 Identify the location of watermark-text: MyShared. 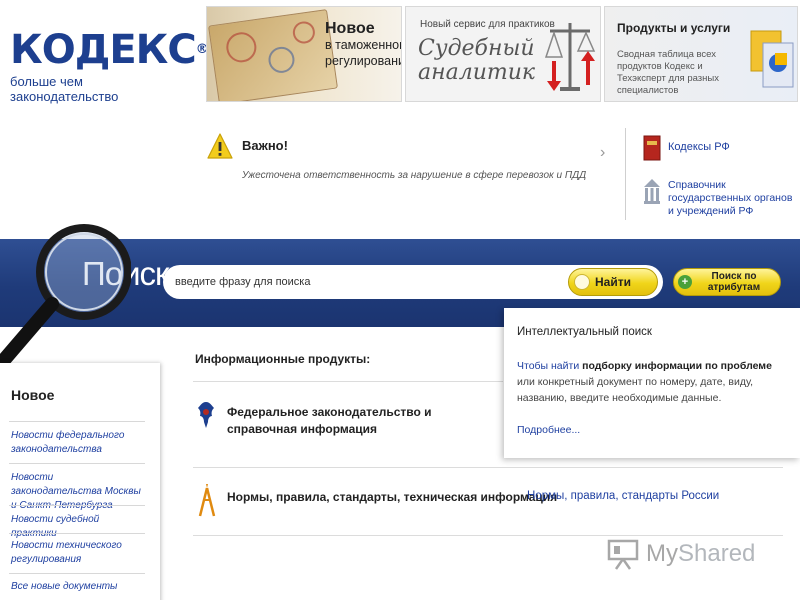
(701, 553).